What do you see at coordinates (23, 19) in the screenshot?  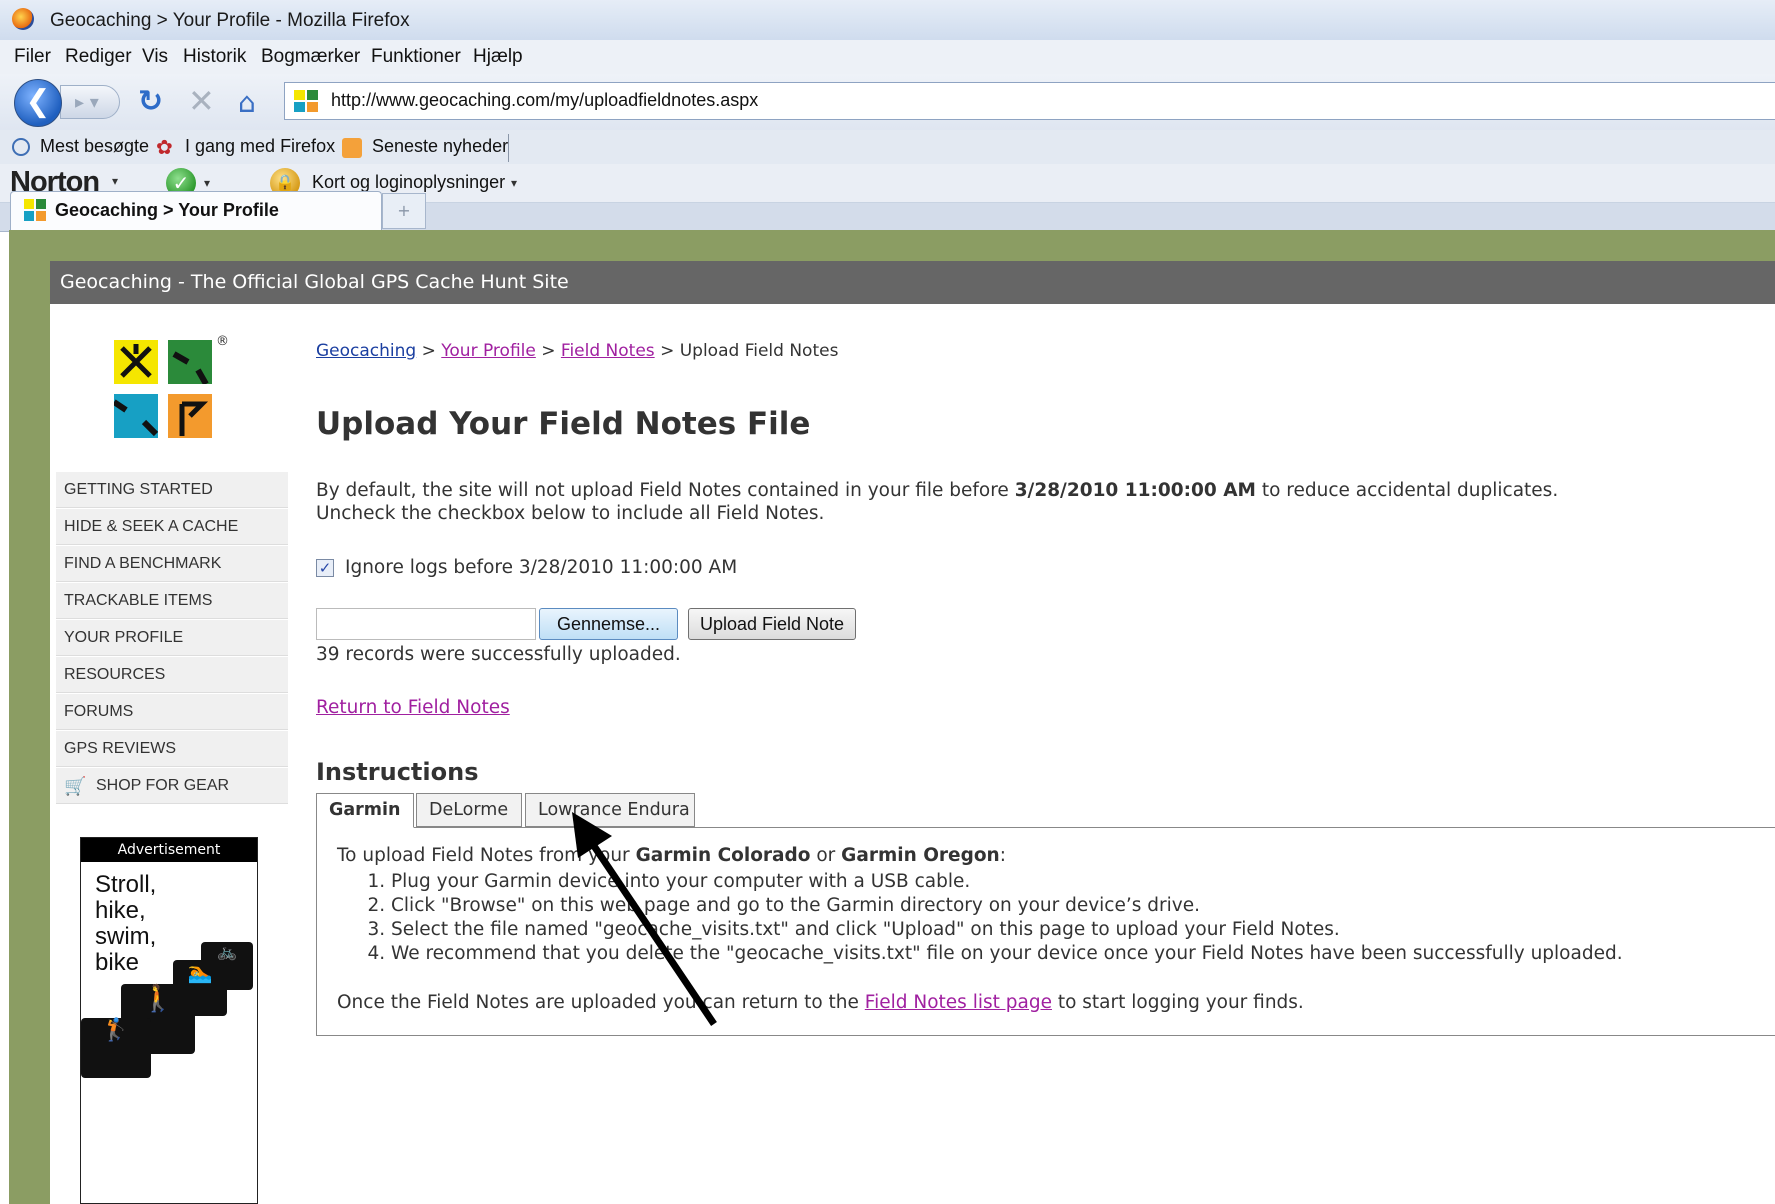 I see `firefox-icon` at bounding box center [23, 19].